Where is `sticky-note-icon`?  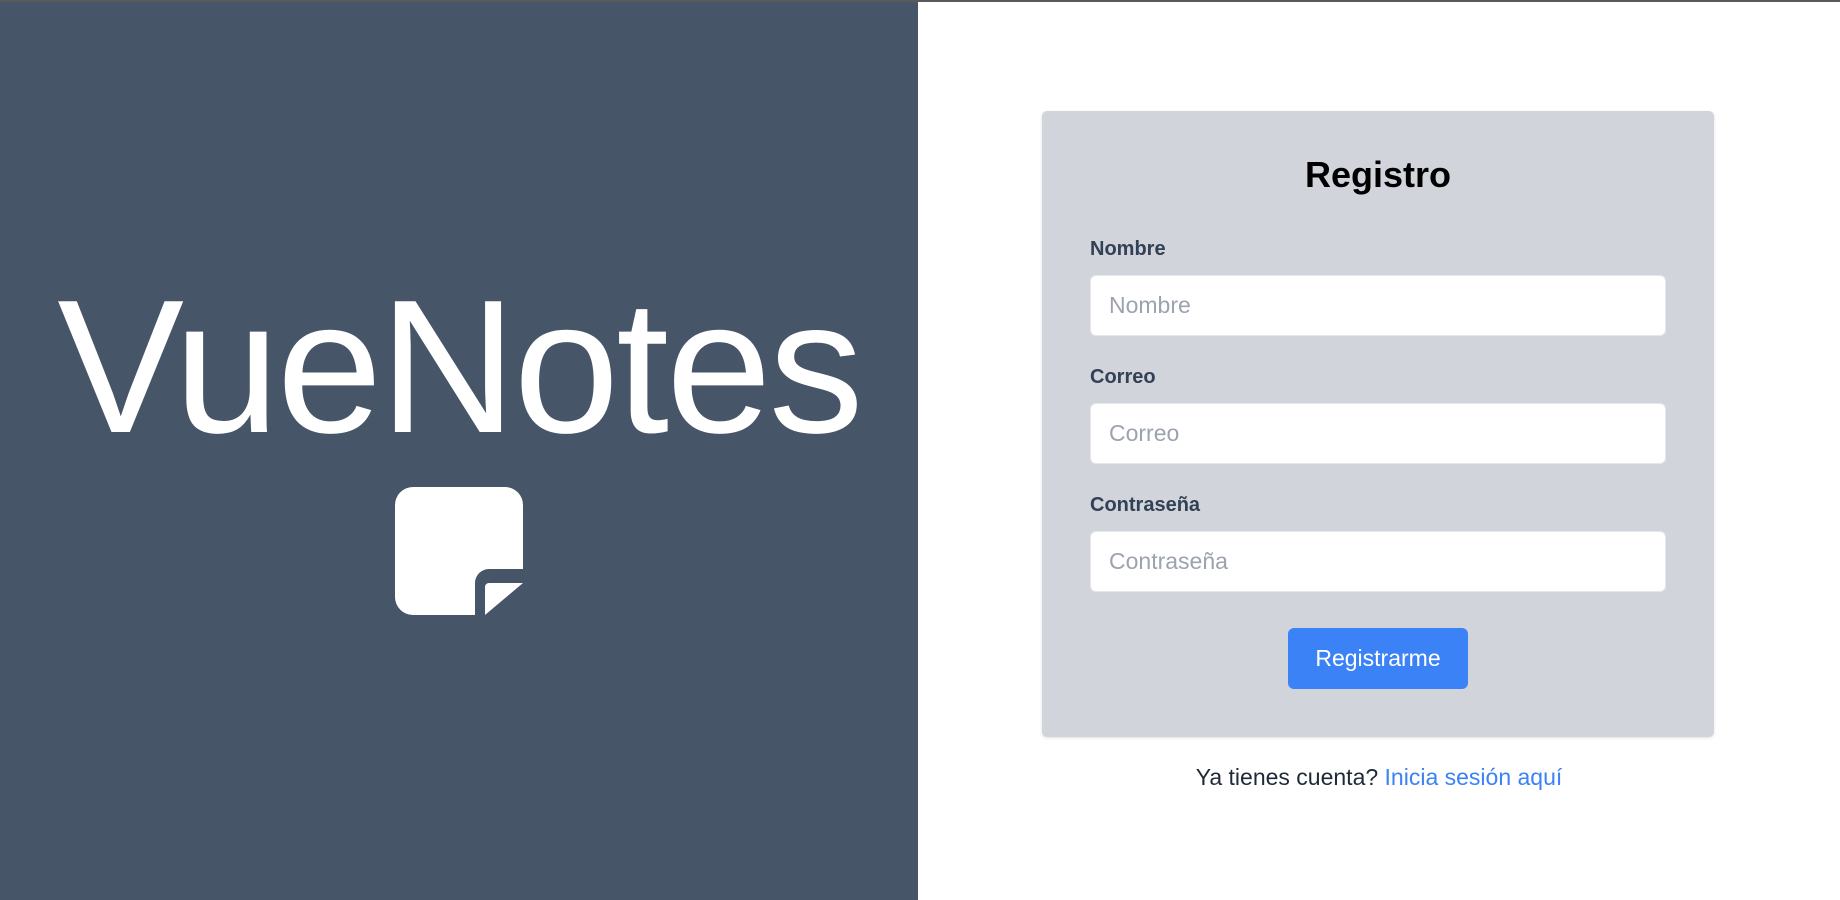
sticky-note-icon is located at coordinates (459, 551).